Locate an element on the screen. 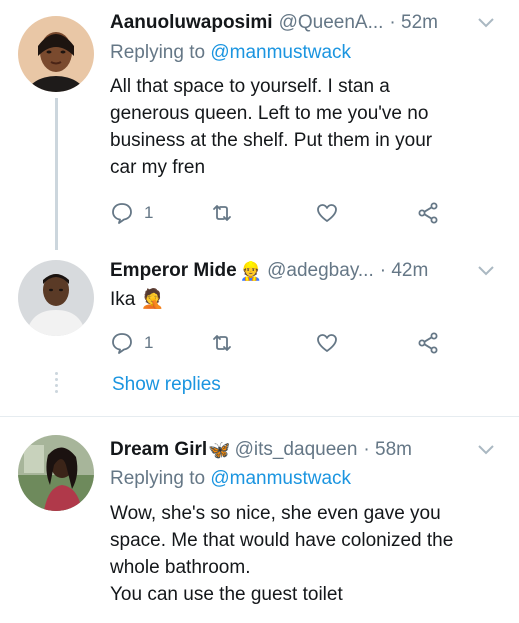 Image resolution: width=519 pixels, height=623 pixels. tweet-text-line: space. Me that would have colonized the is located at coordinates (282, 540).